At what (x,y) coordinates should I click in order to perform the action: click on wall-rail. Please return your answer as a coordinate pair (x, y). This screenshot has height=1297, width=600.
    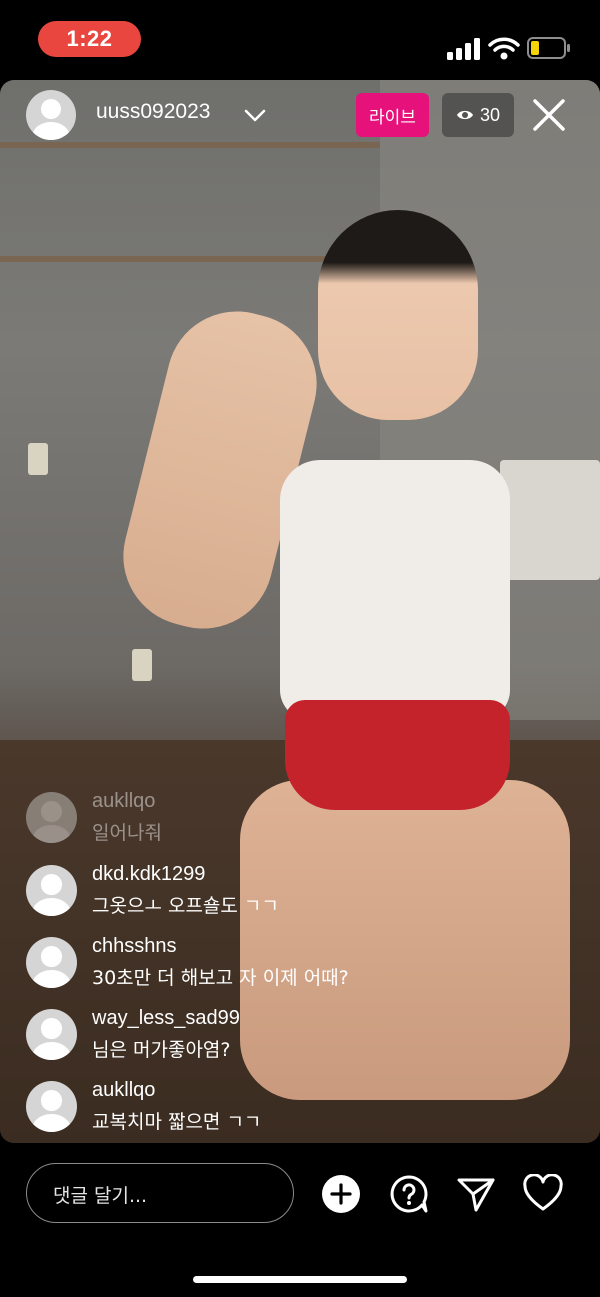
    Looking at the image, I should click on (190, 145).